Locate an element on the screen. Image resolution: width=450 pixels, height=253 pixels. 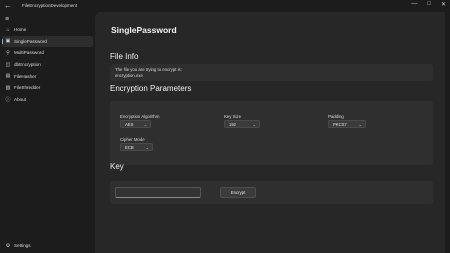
back-arrow-icon: ← is located at coordinates (8, 5).